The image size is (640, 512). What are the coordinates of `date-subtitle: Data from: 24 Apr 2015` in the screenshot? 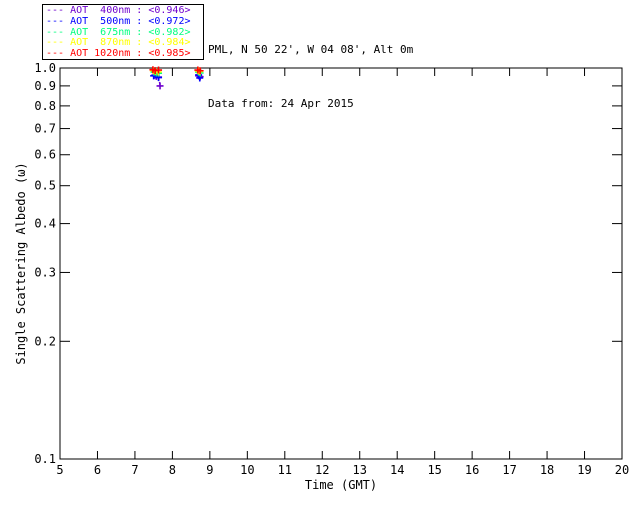 It's located at (281, 103).